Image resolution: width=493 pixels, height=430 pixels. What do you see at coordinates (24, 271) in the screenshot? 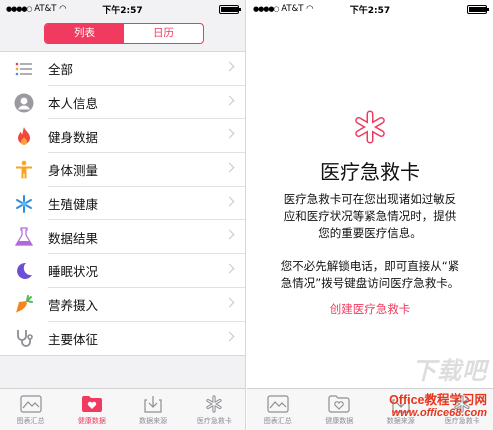
I see `moon-icon` at bounding box center [24, 271].